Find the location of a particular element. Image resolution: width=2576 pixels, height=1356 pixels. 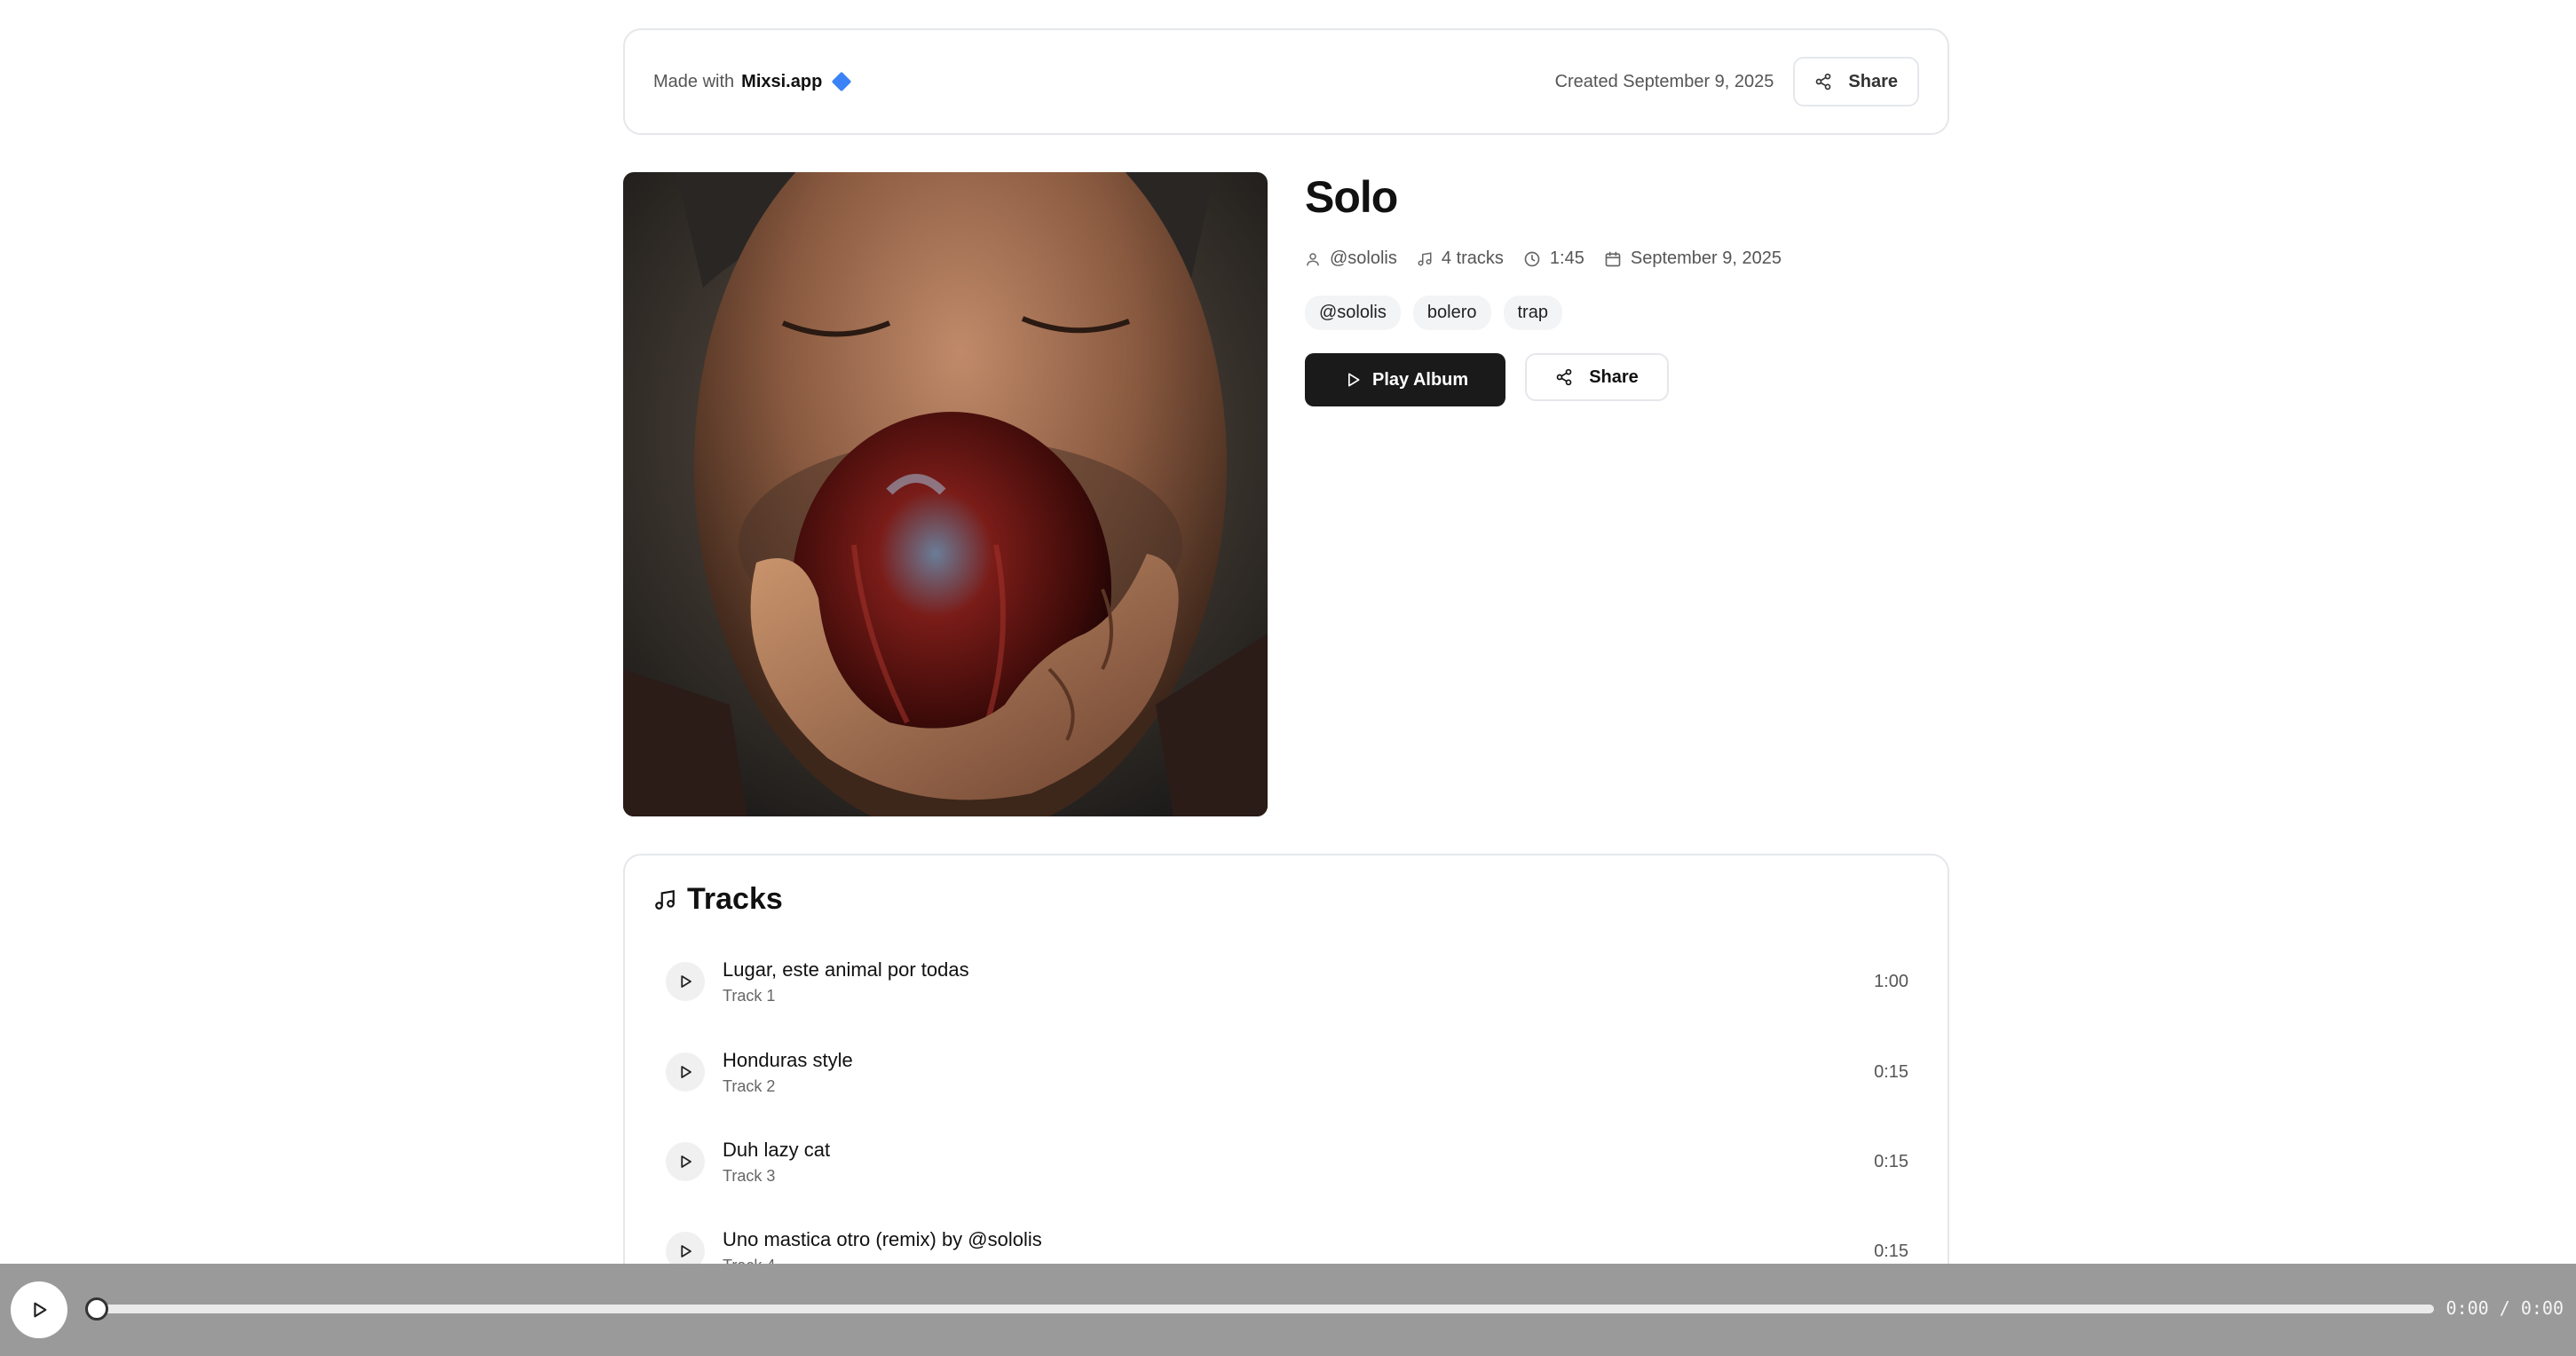

tag: @sololis is located at coordinates (1353, 313).